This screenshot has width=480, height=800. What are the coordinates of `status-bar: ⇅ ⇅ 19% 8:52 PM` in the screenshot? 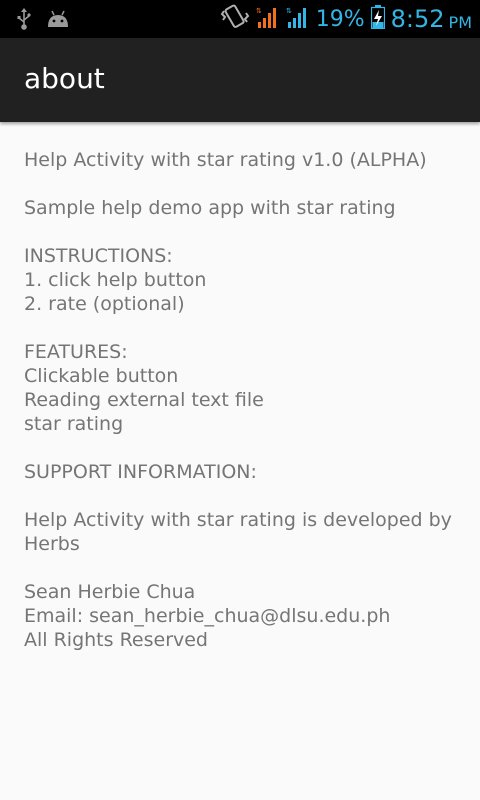 It's located at (240, 19).